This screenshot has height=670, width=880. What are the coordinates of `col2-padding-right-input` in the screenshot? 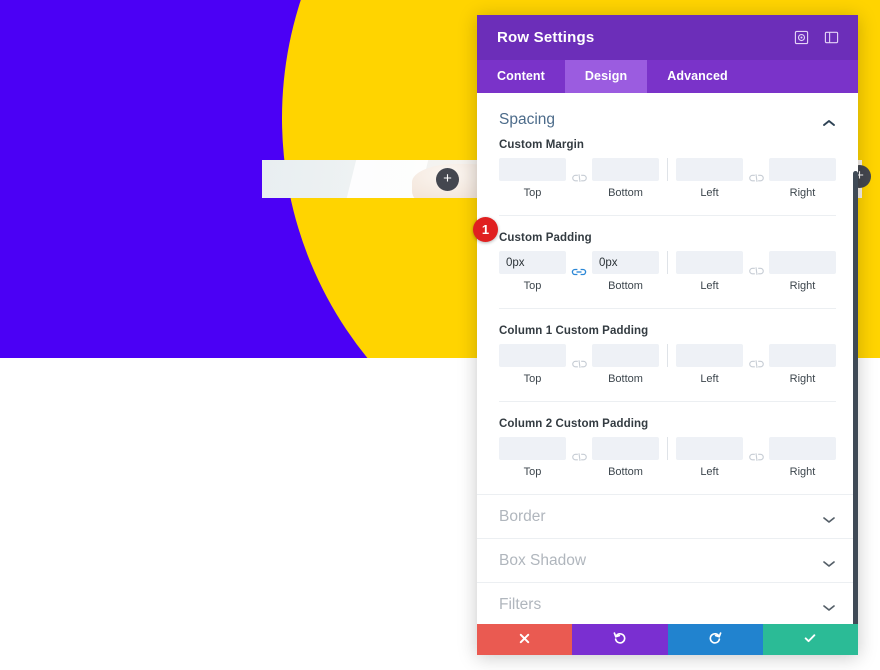 It's located at (802, 448).